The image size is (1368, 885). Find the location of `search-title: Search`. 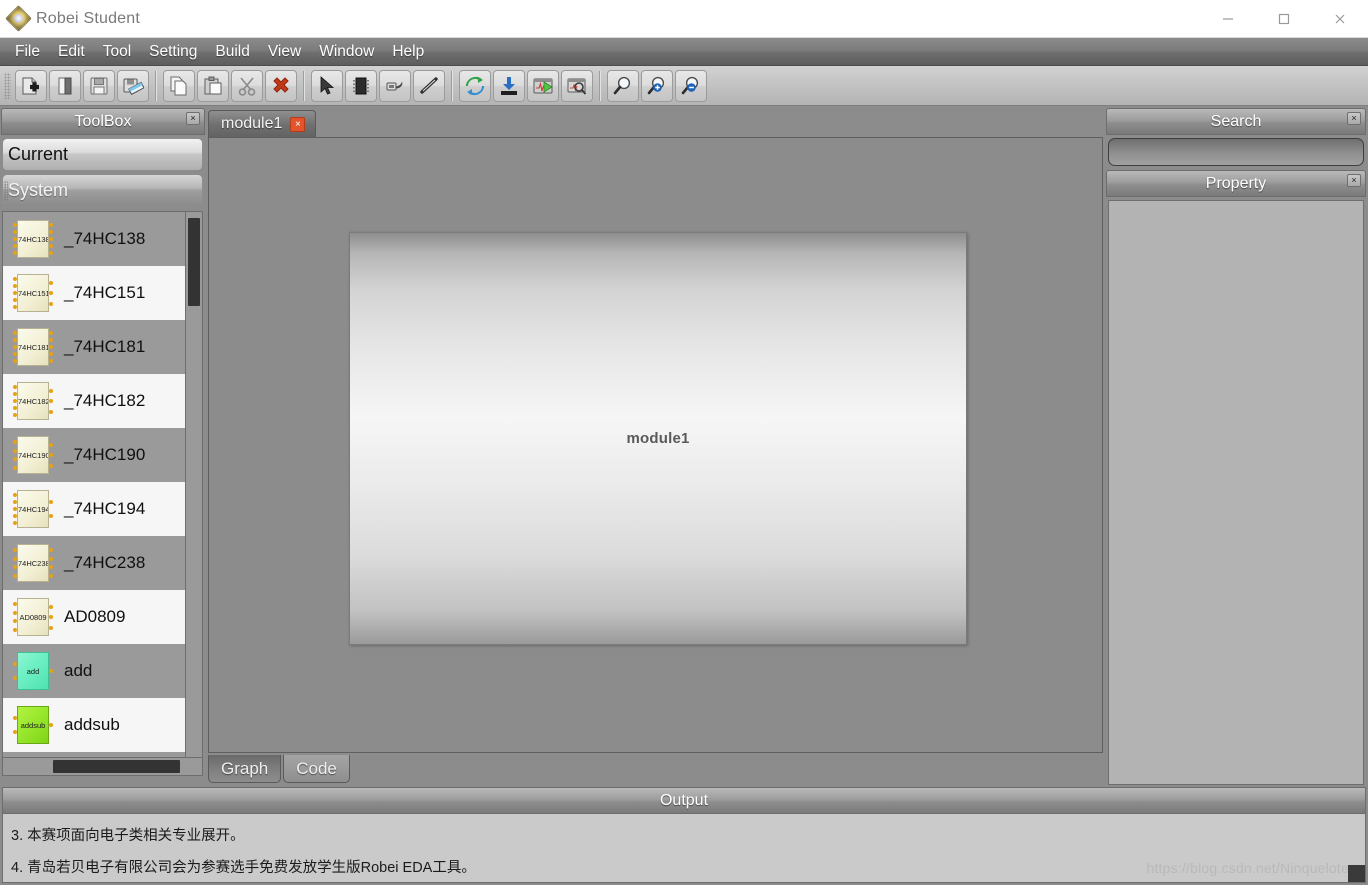

search-title: Search is located at coordinates (1236, 121).